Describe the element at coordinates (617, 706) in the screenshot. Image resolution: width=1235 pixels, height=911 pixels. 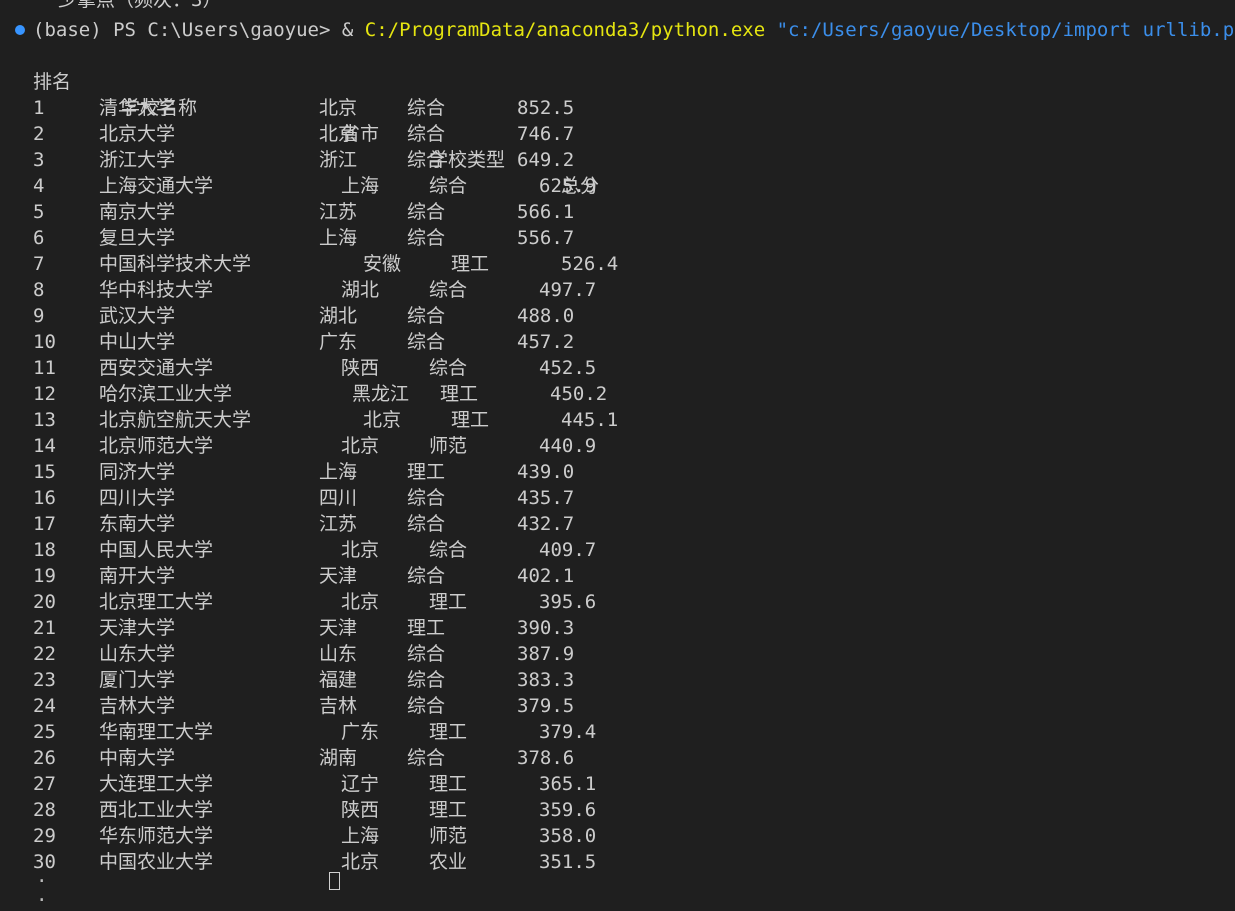
I see `table-row: 24 吉林大学 吉林 综合 379.5` at that location.